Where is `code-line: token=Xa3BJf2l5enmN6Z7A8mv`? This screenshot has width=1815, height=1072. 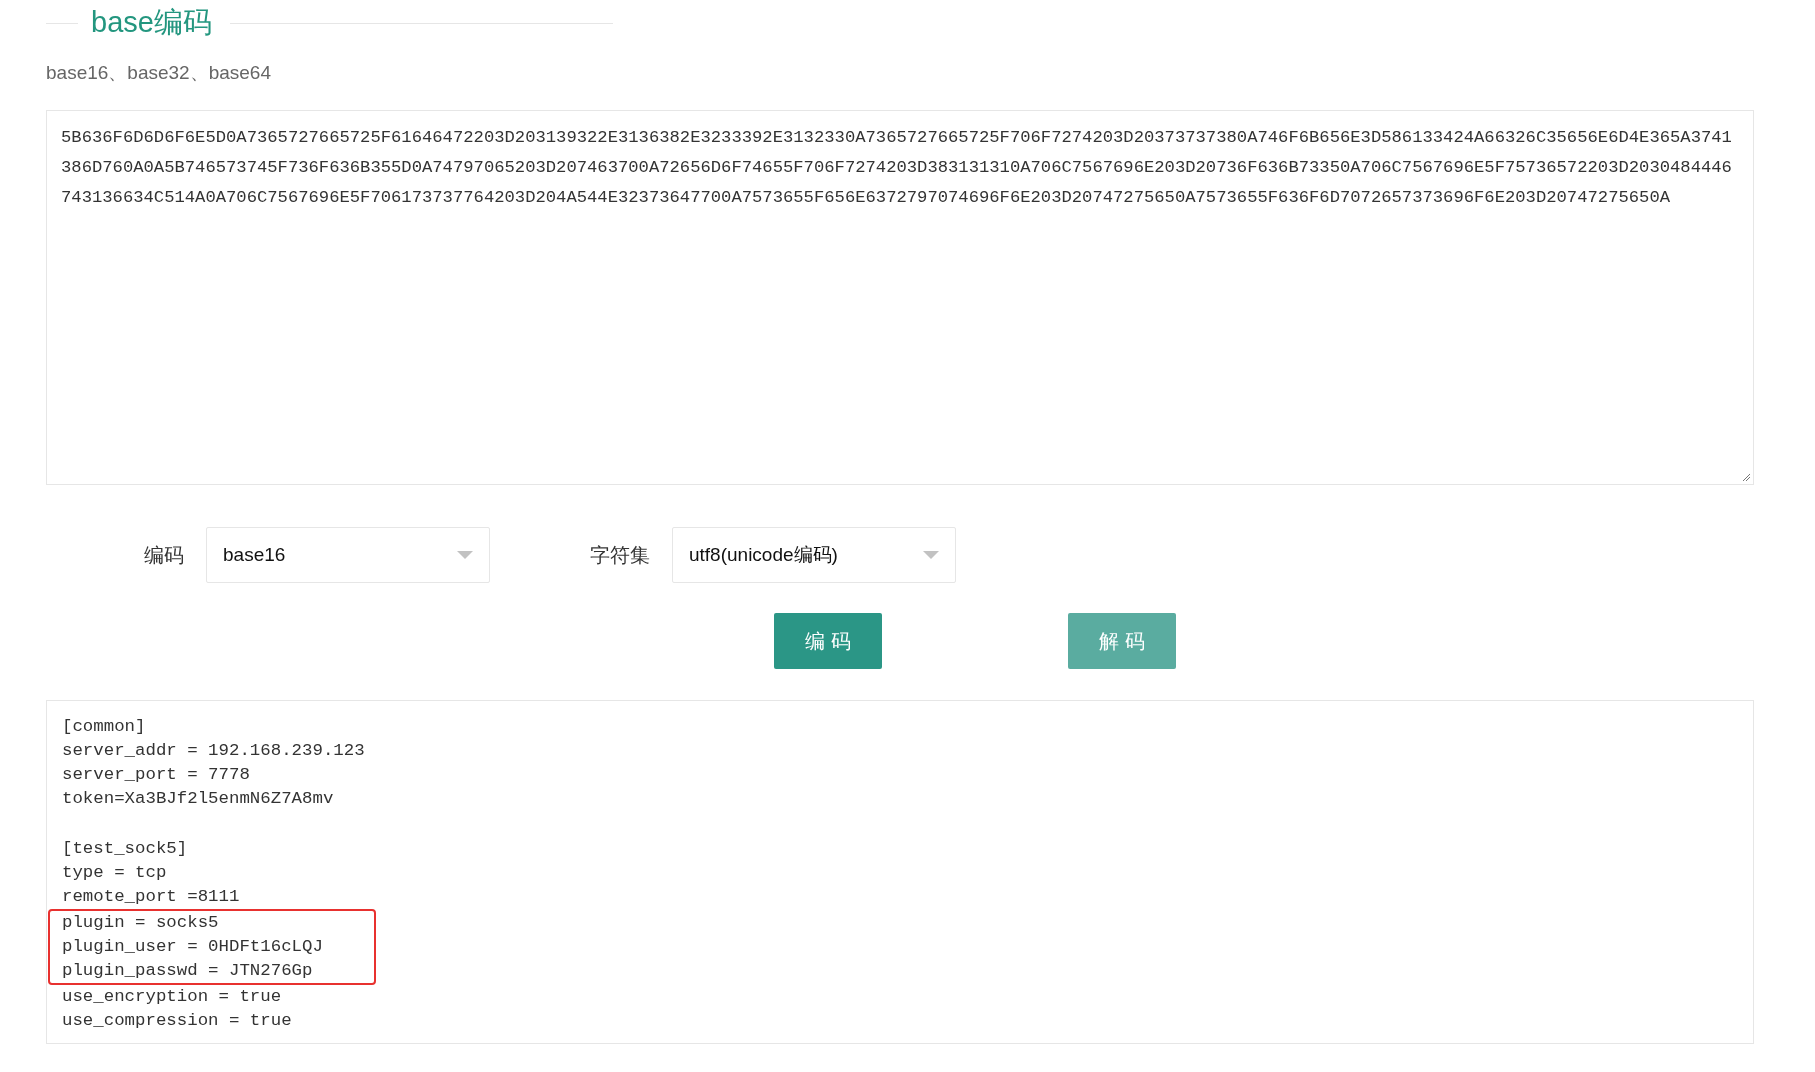 code-line: token=Xa3BJf2l5enmN6Z7A8mv is located at coordinates (198, 799).